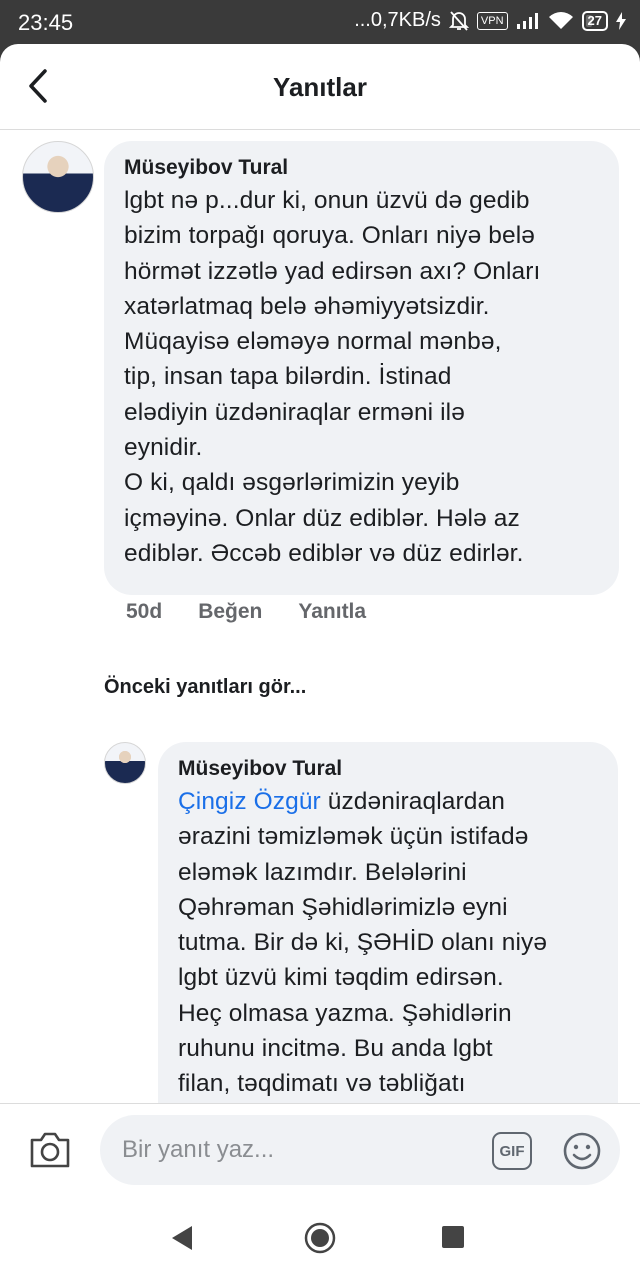 This screenshot has width=640, height=1280. Describe the element at coordinates (512, 1151) in the screenshot. I see `gif-button: GIF` at that location.